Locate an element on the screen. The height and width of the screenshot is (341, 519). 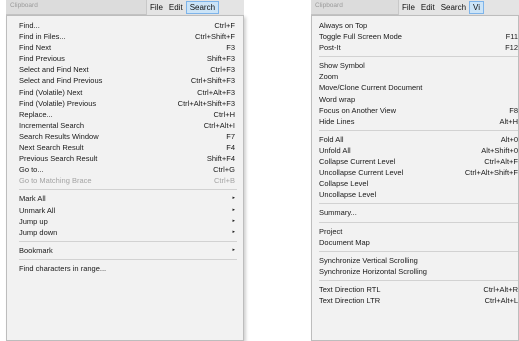
left-menubar-search: Search is located at coordinates (202, 7).